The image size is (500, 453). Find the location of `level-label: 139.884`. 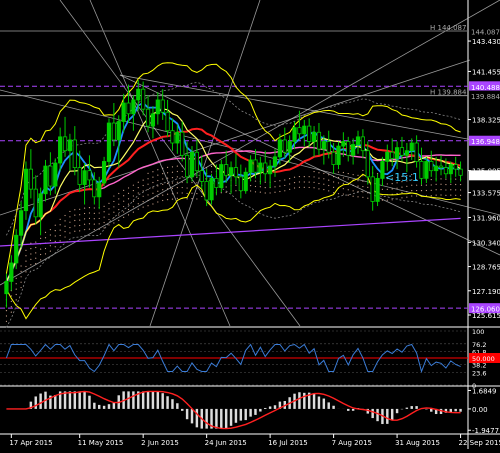

level-label: 139.884 is located at coordinates (485, 97).